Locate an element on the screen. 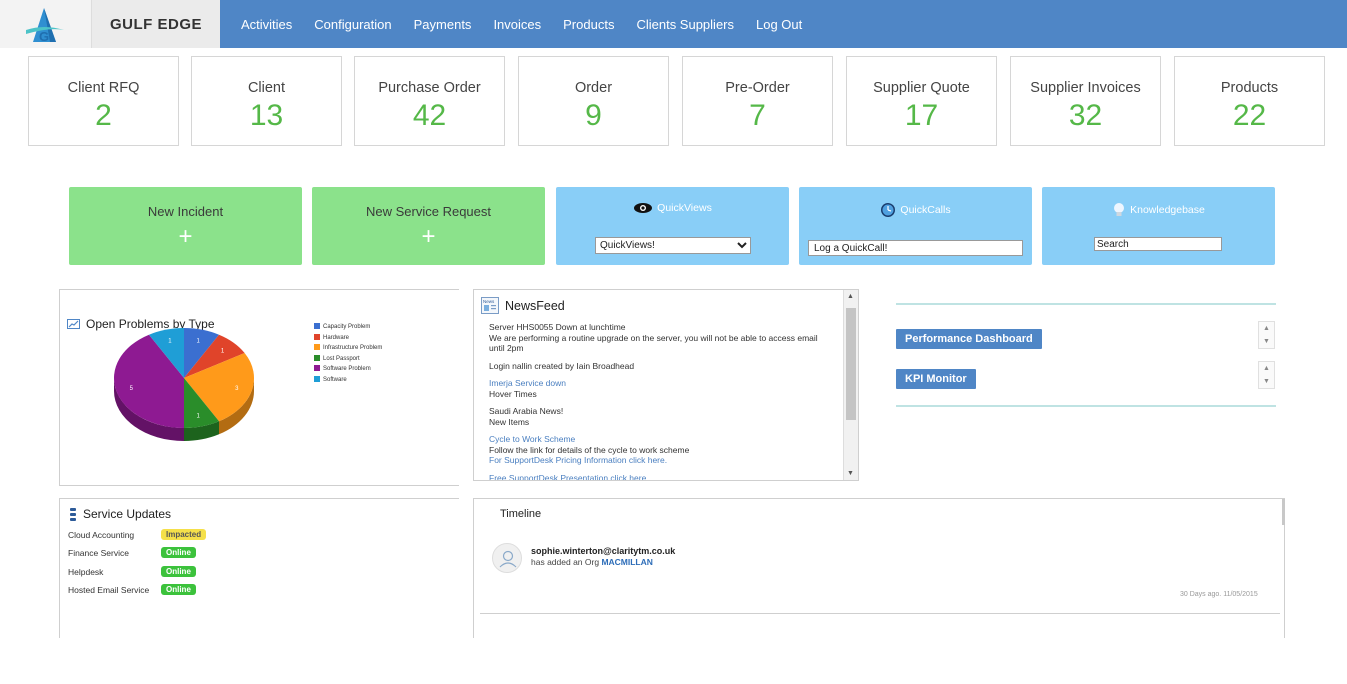 The image size is (1347, 684). nav-log-out: Log Out is located at coordinates (779, 24).